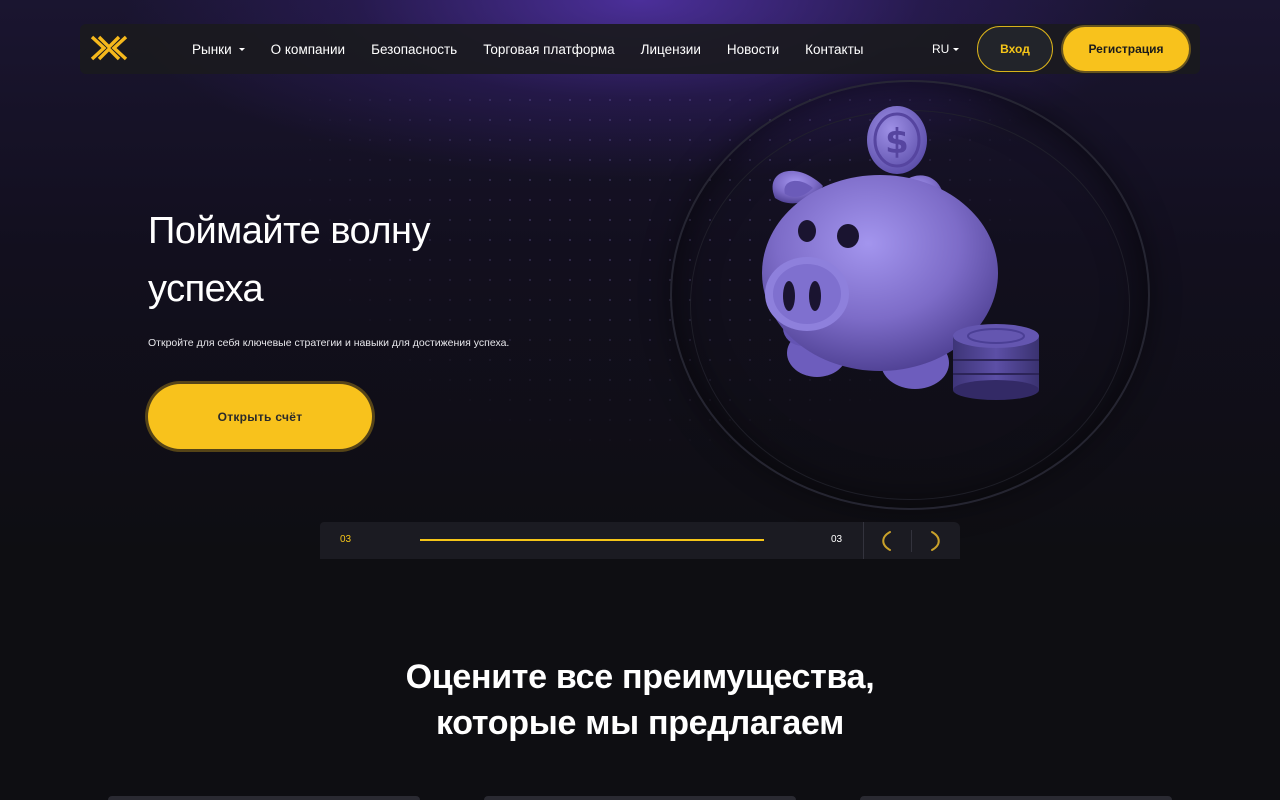  Describe the element at coordinates (346, 539) in the screenshot. I see `slide-current: 03` at that location.